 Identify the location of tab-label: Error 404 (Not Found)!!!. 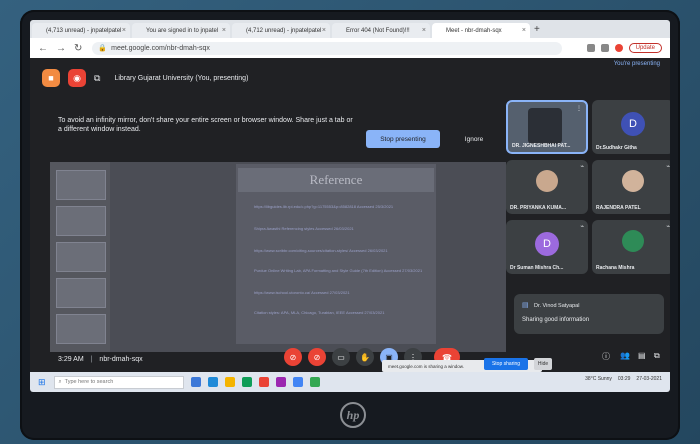
(378, 30).